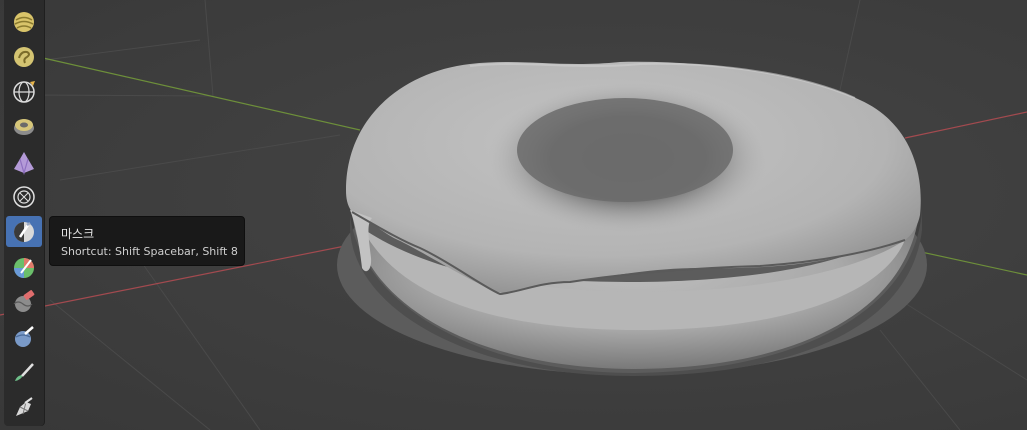 Image resolution: width=1027 pixels, height=430 pixels. I want to click on slide-relax-brush-icon, so click(24, 126).